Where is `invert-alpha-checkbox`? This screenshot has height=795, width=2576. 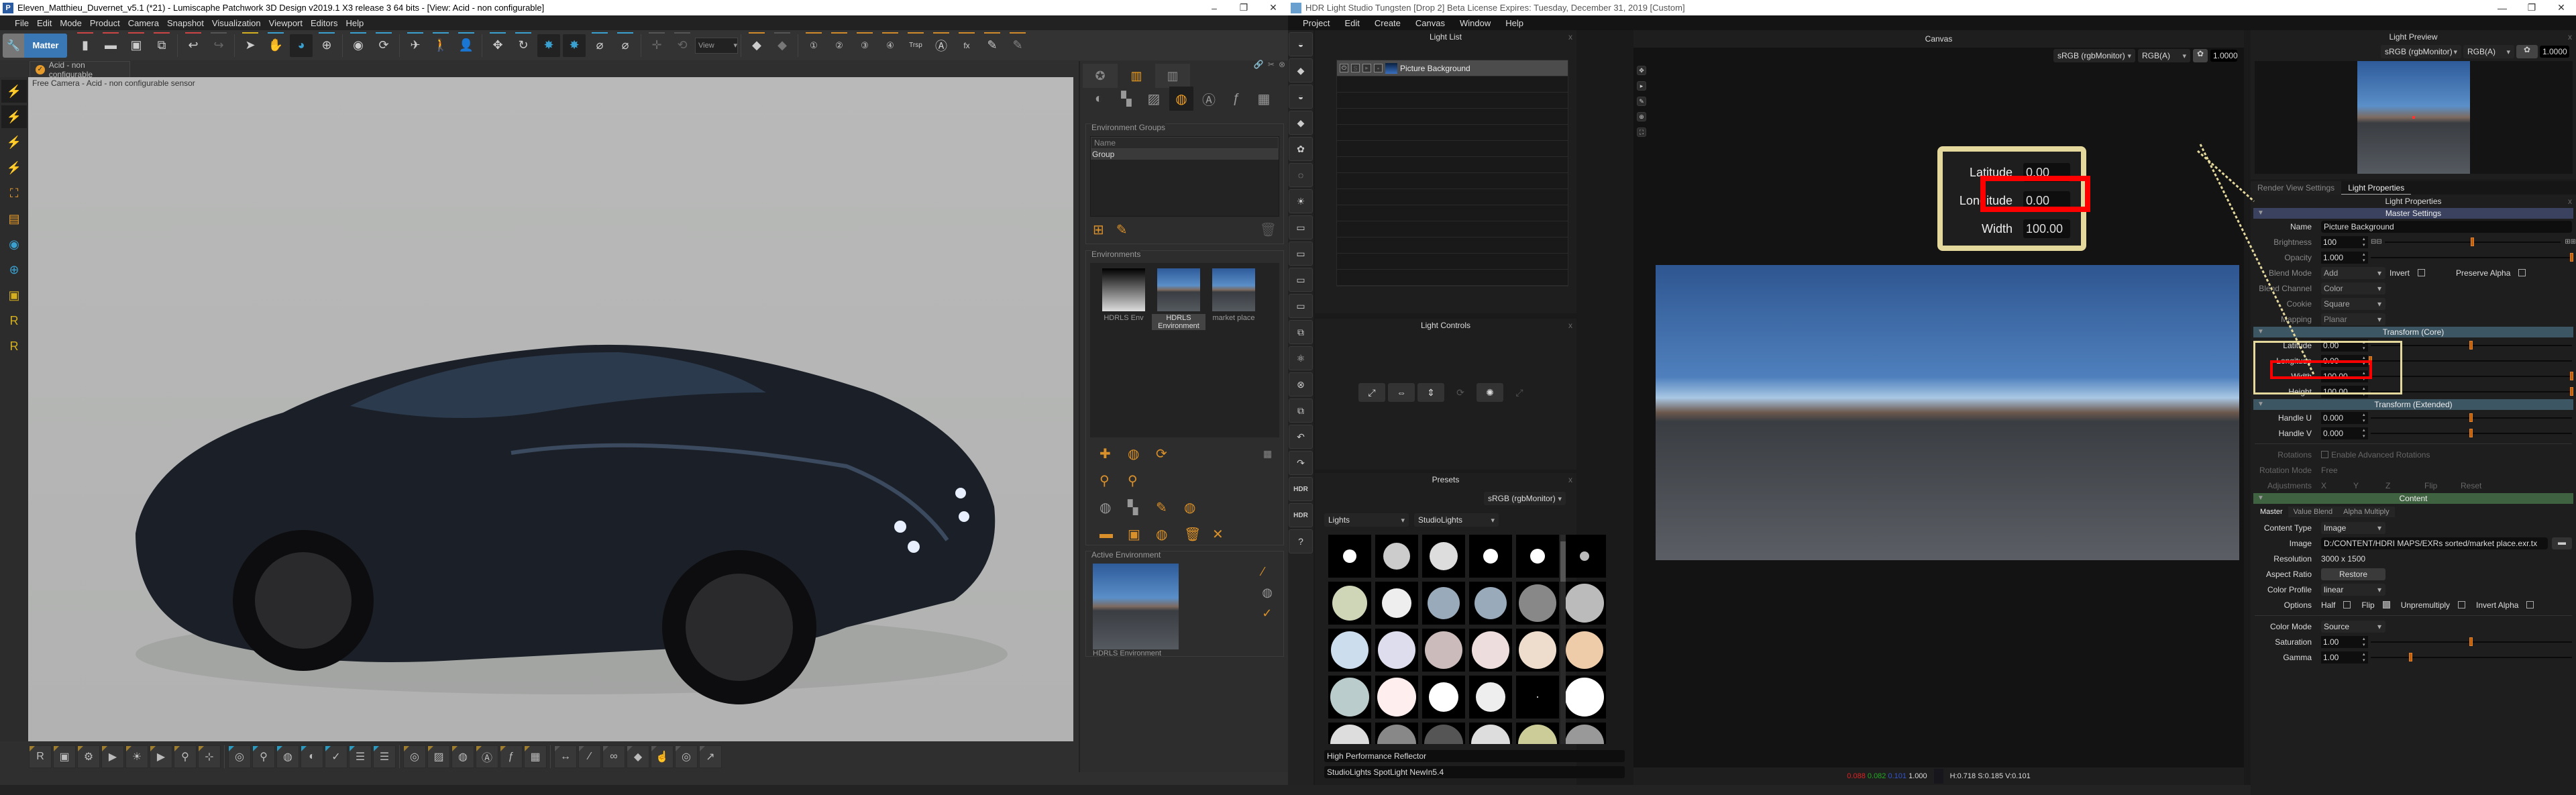 invert-alpha-checkbox is located at coordinates (2530, 604).